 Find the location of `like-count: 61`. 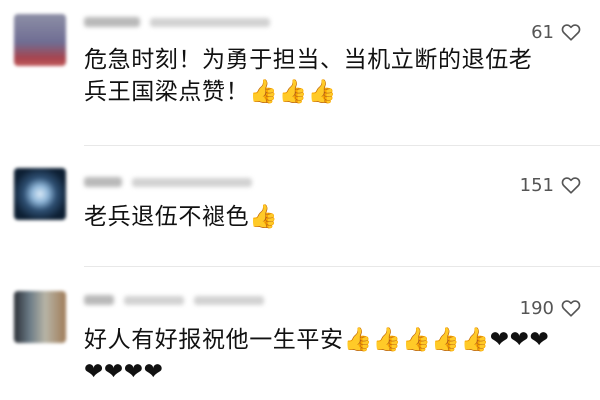

like-count: 61 is located at coordinates (542, 32).